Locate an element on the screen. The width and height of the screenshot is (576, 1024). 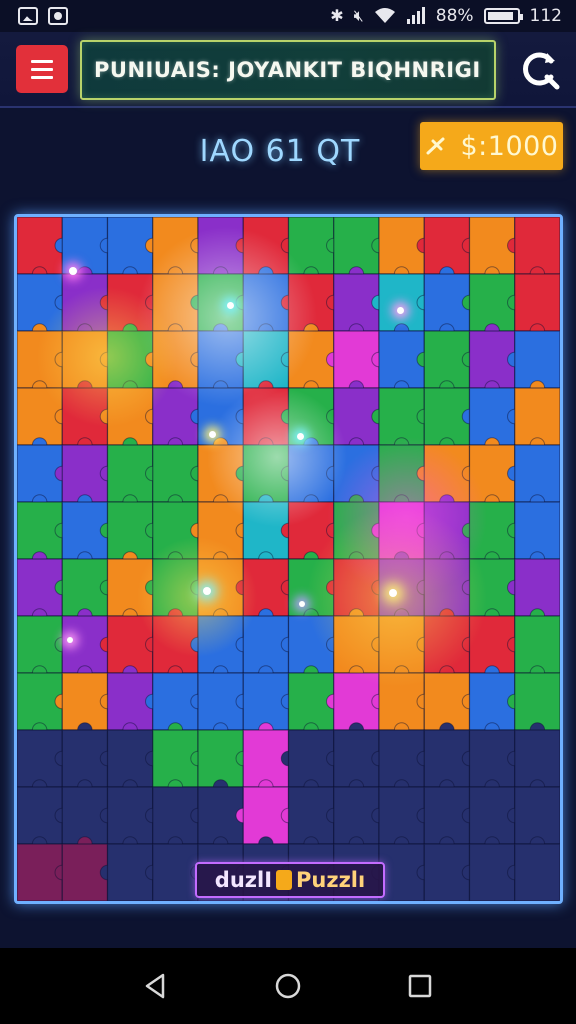
back-icon is located at coordinates (155, 986).